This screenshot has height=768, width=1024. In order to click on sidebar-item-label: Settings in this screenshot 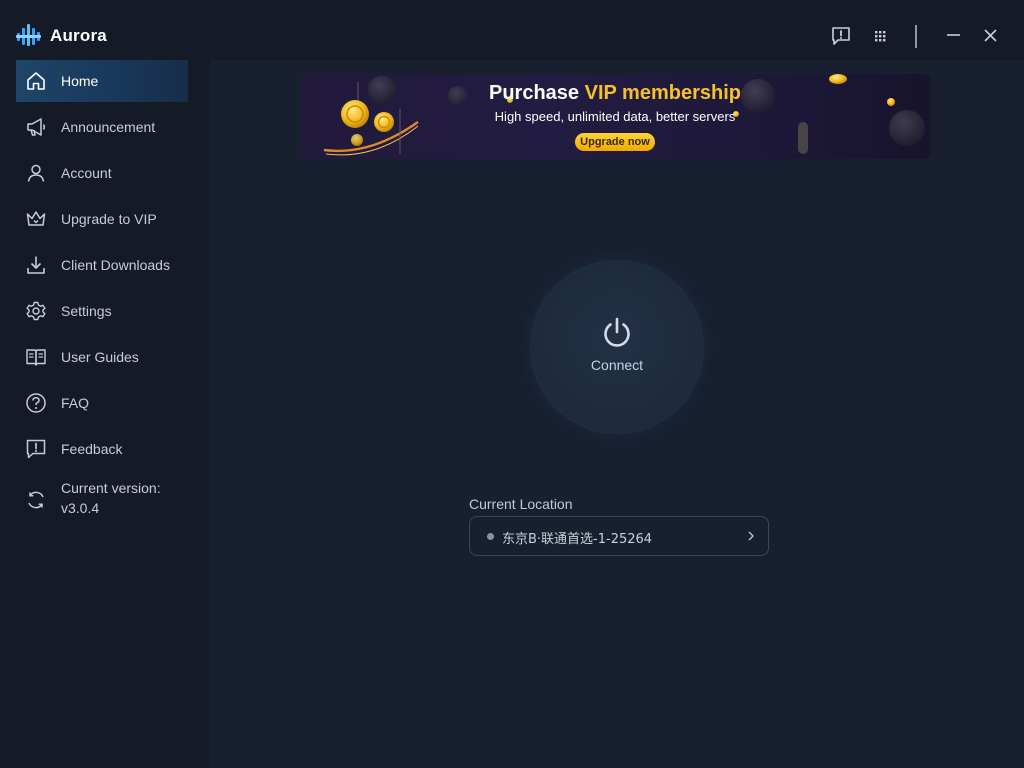, I will do `click(86, 311)`.